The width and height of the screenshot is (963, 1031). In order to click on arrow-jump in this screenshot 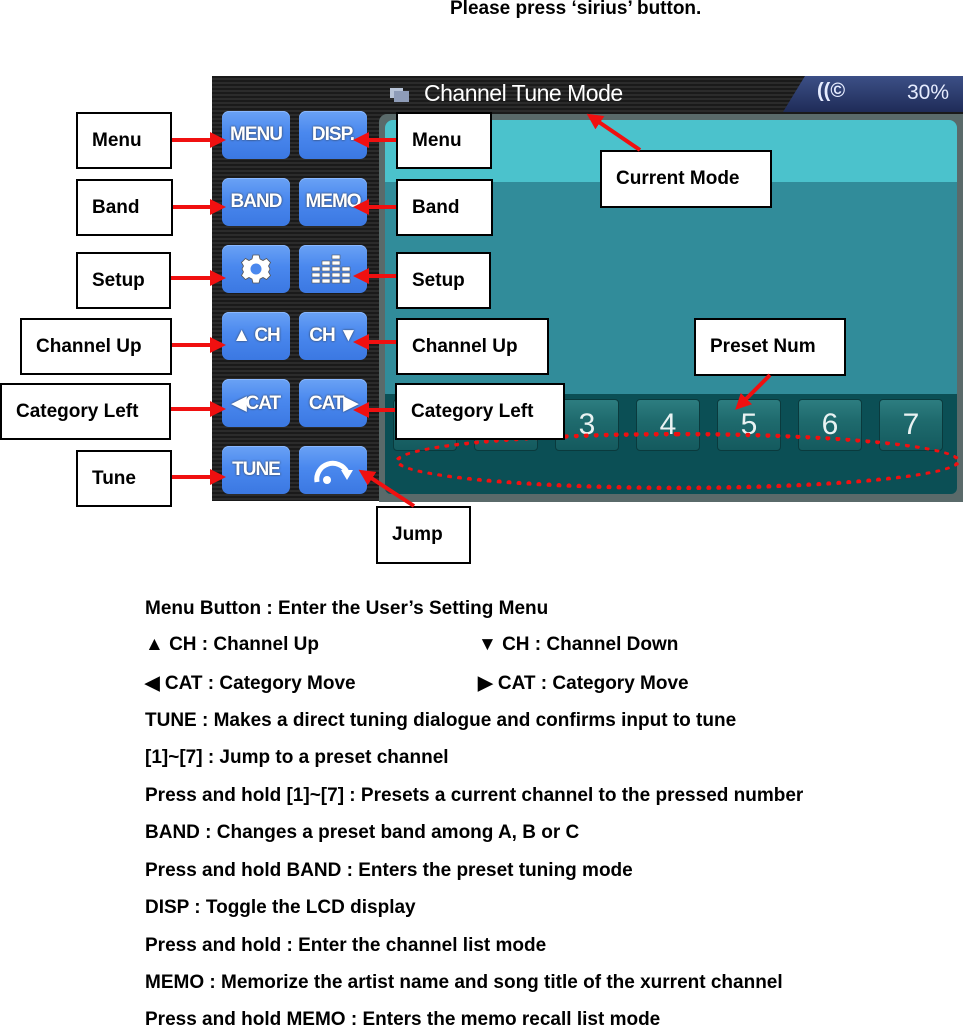, I will do `click(387, 488)`.